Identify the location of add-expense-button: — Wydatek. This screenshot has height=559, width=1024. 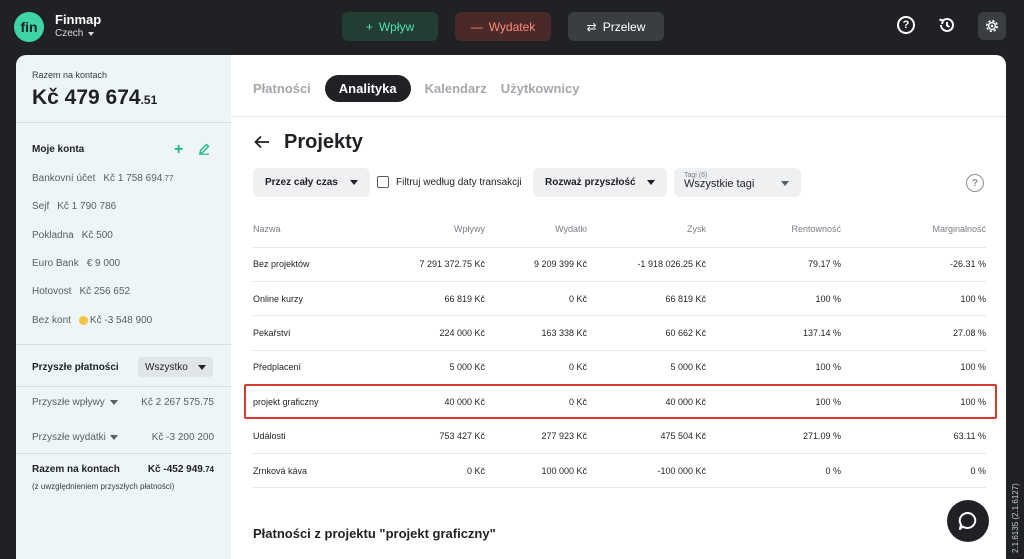
(503, 26).